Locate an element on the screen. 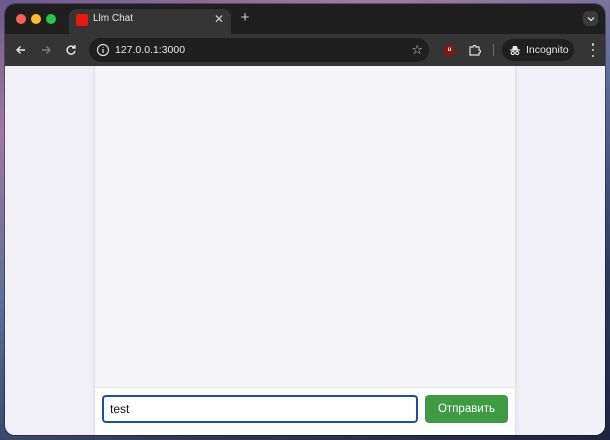  extensions-puzzle-icon is located at coordinates (475, 50).